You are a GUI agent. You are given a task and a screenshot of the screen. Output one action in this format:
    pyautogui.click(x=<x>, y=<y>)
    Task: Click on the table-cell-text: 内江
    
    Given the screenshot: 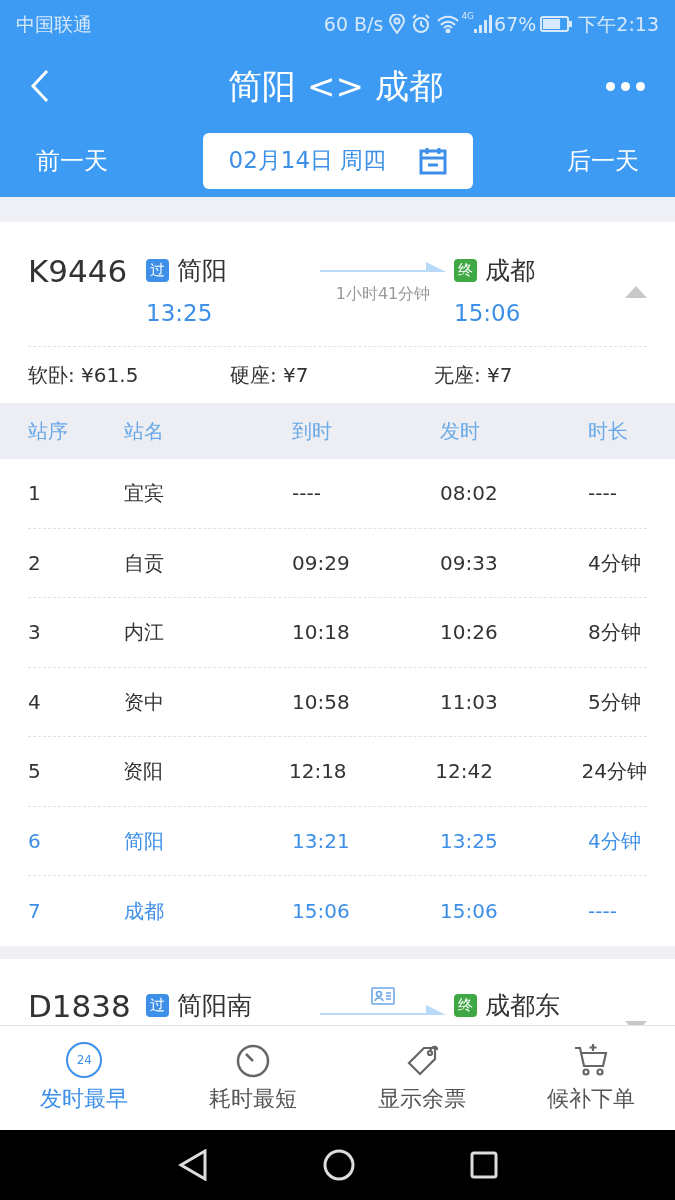 What is the action you would take?
    pyautogui.click(x=144, y=633)
    